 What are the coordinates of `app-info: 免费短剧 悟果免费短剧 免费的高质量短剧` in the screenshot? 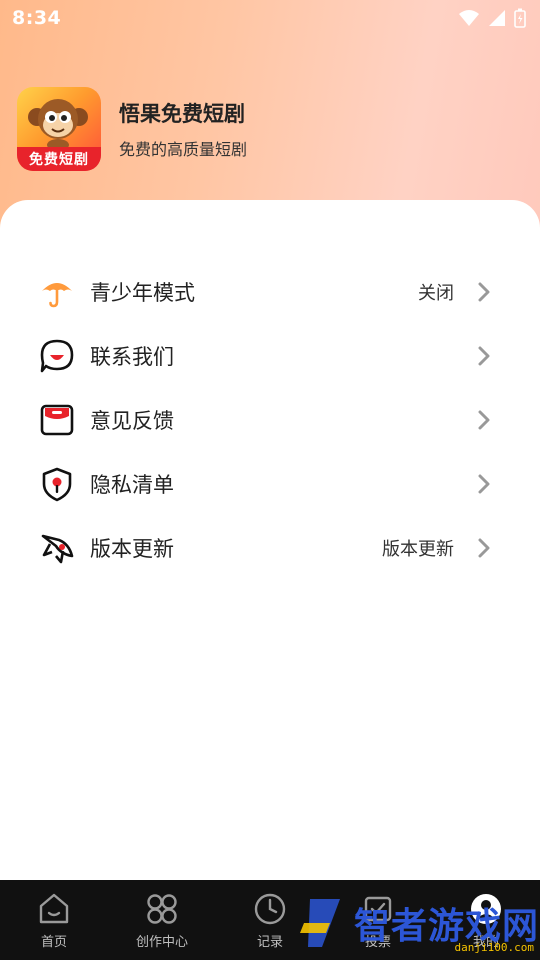 It's located at (132, 129).